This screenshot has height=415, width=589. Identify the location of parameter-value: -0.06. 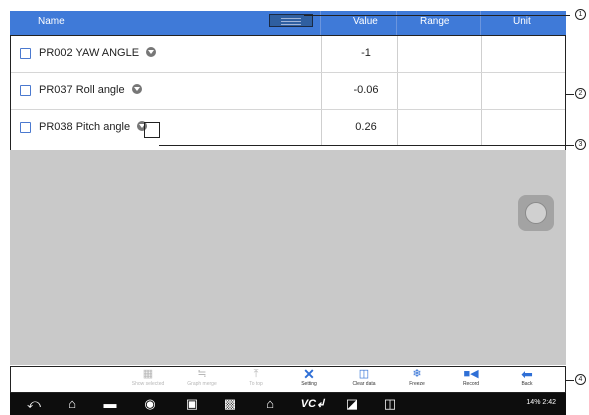
(366, 90).